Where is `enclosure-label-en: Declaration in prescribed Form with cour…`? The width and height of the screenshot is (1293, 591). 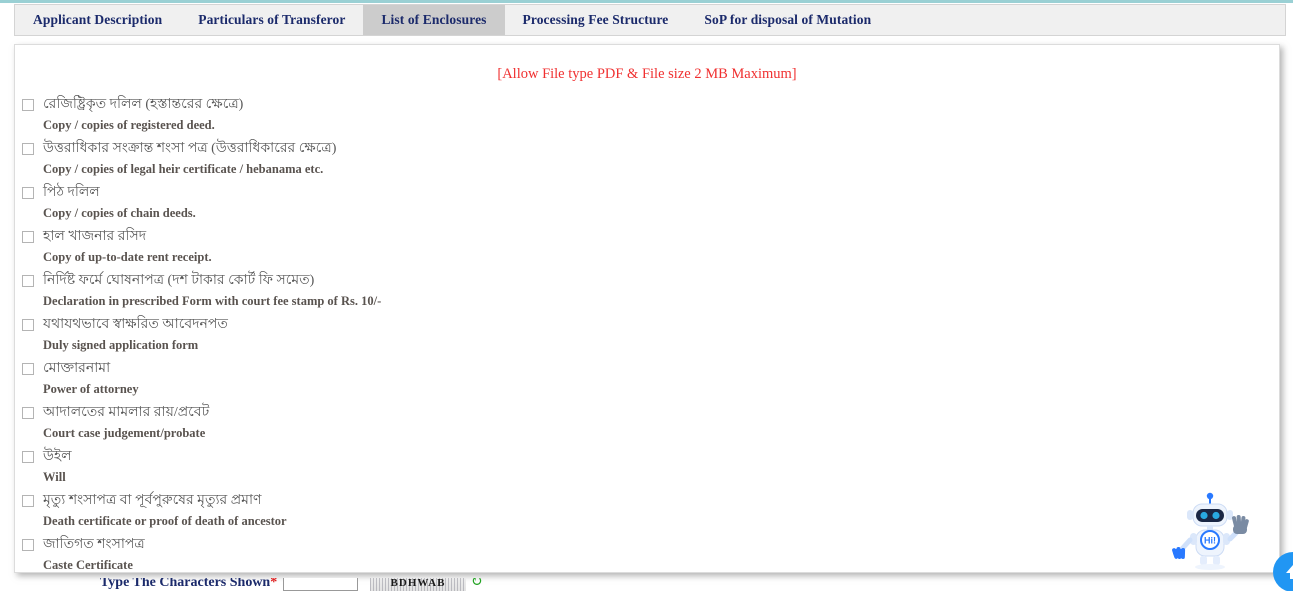
enclosure-label-en: Declaration in prescribed Form with cour… is located at coordinates (212, 301).